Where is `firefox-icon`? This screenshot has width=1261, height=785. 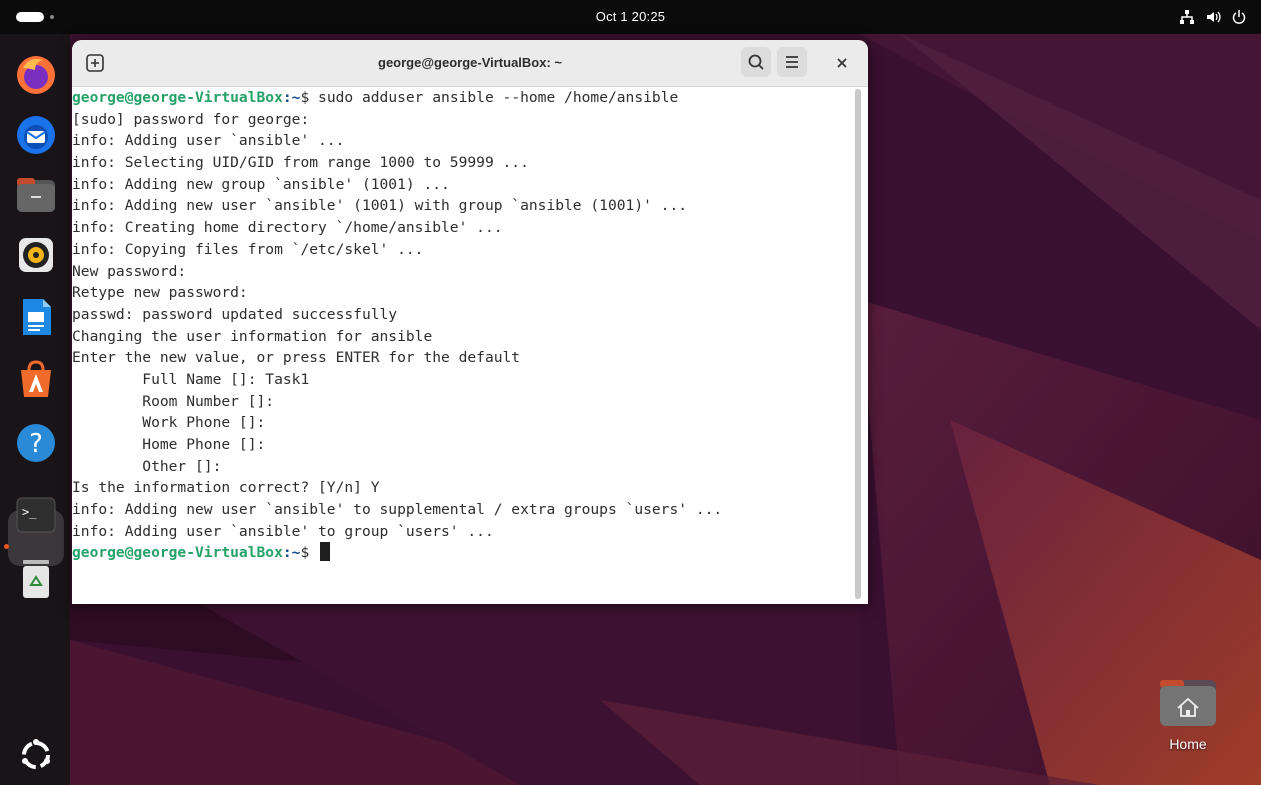
firefox-icon is located at coordinates (36, 75).